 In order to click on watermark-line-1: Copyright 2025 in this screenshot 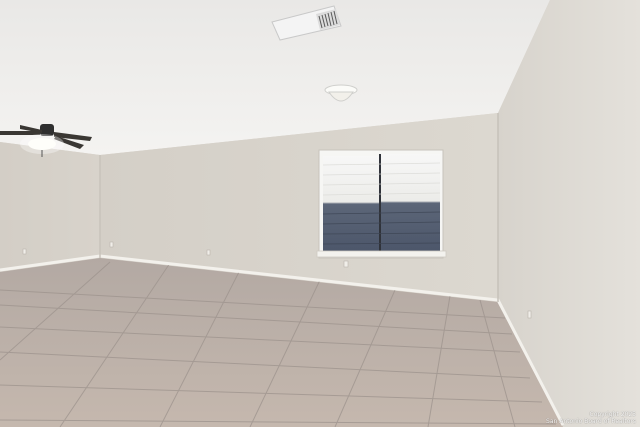, I will do `click(613, 414)`.